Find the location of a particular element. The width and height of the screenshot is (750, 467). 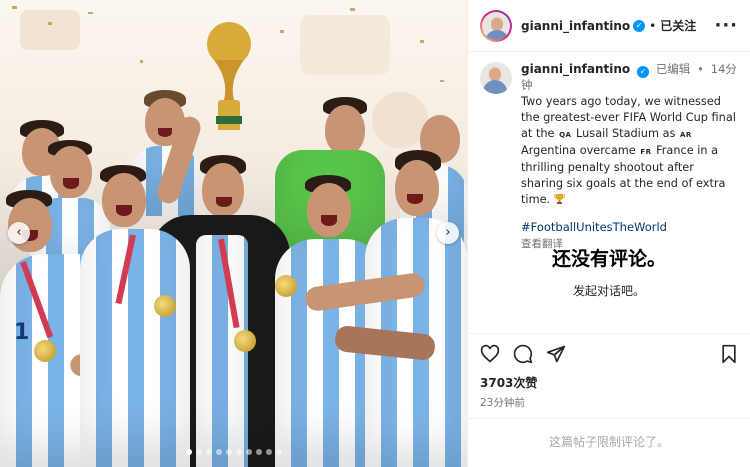

more-horizontal-icon: ··· is located at coordinates (726, 25).